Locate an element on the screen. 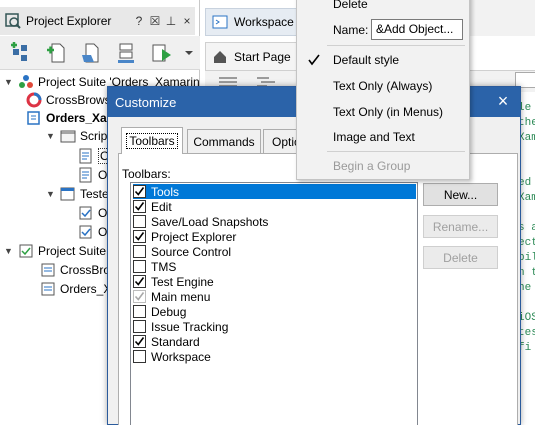 This screenshot has height=425, width=535. toolbar-list-item-label: Debug is located at coordinates (169, 311).